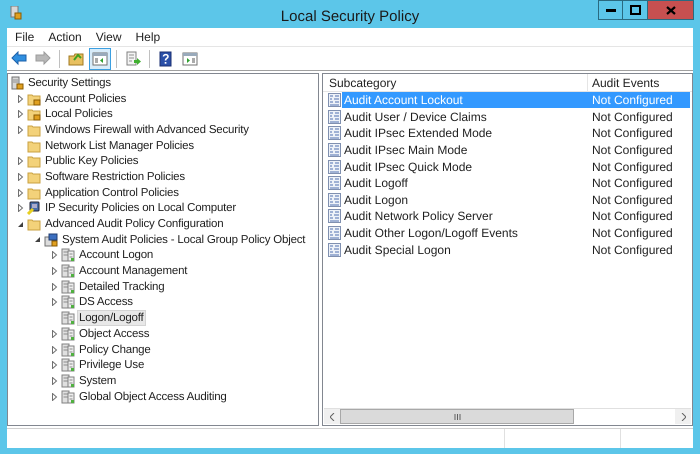 This screenshot has height=454, width=700. What do you see at coordinates (147, 130) in the screenshot?
I see `tree-item: Windows Firewall with Advanced Security` at bounding box center [147, 130].